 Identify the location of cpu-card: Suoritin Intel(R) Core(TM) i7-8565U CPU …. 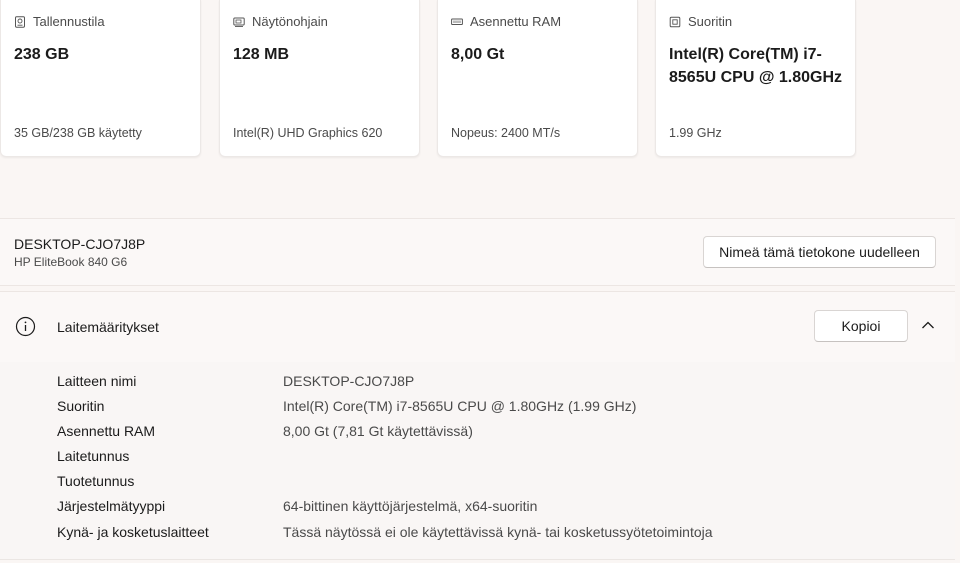
(755, 78).